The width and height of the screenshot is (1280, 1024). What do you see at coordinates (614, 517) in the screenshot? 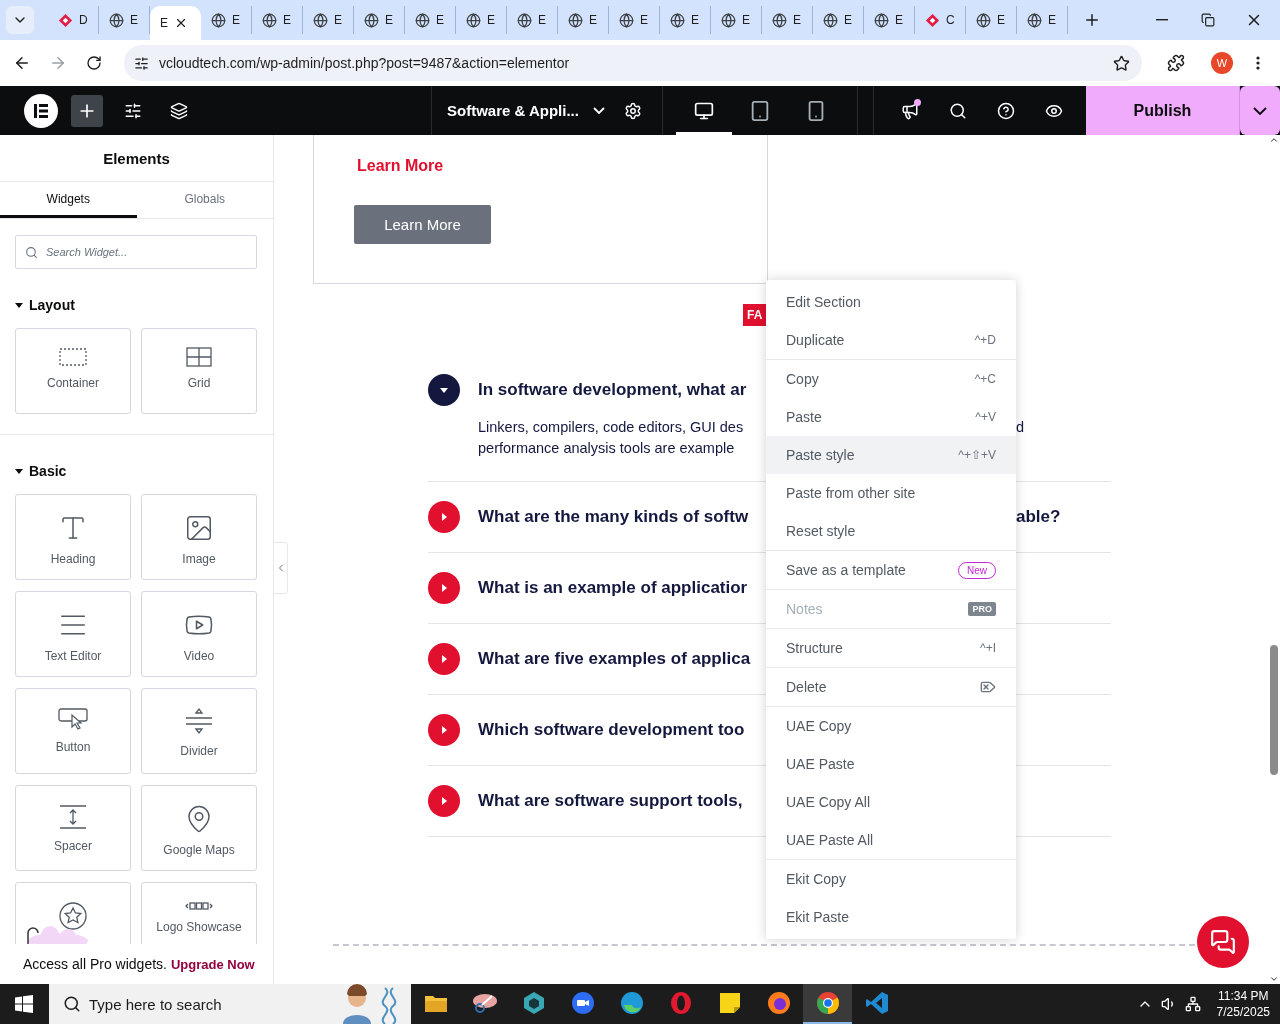
I see `faq-question: What are the many kinds of softw` at bounding box center [614, 517].